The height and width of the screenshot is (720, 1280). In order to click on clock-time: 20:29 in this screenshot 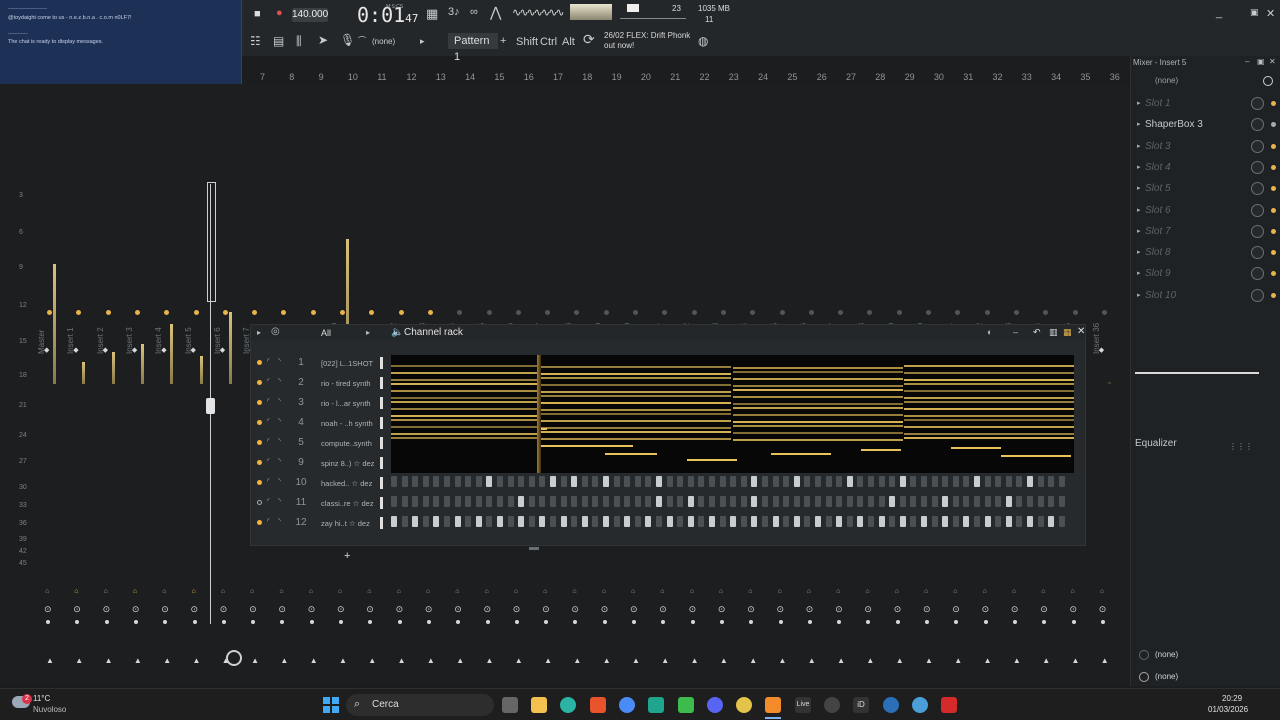, I will do `click(1232, 698)`.